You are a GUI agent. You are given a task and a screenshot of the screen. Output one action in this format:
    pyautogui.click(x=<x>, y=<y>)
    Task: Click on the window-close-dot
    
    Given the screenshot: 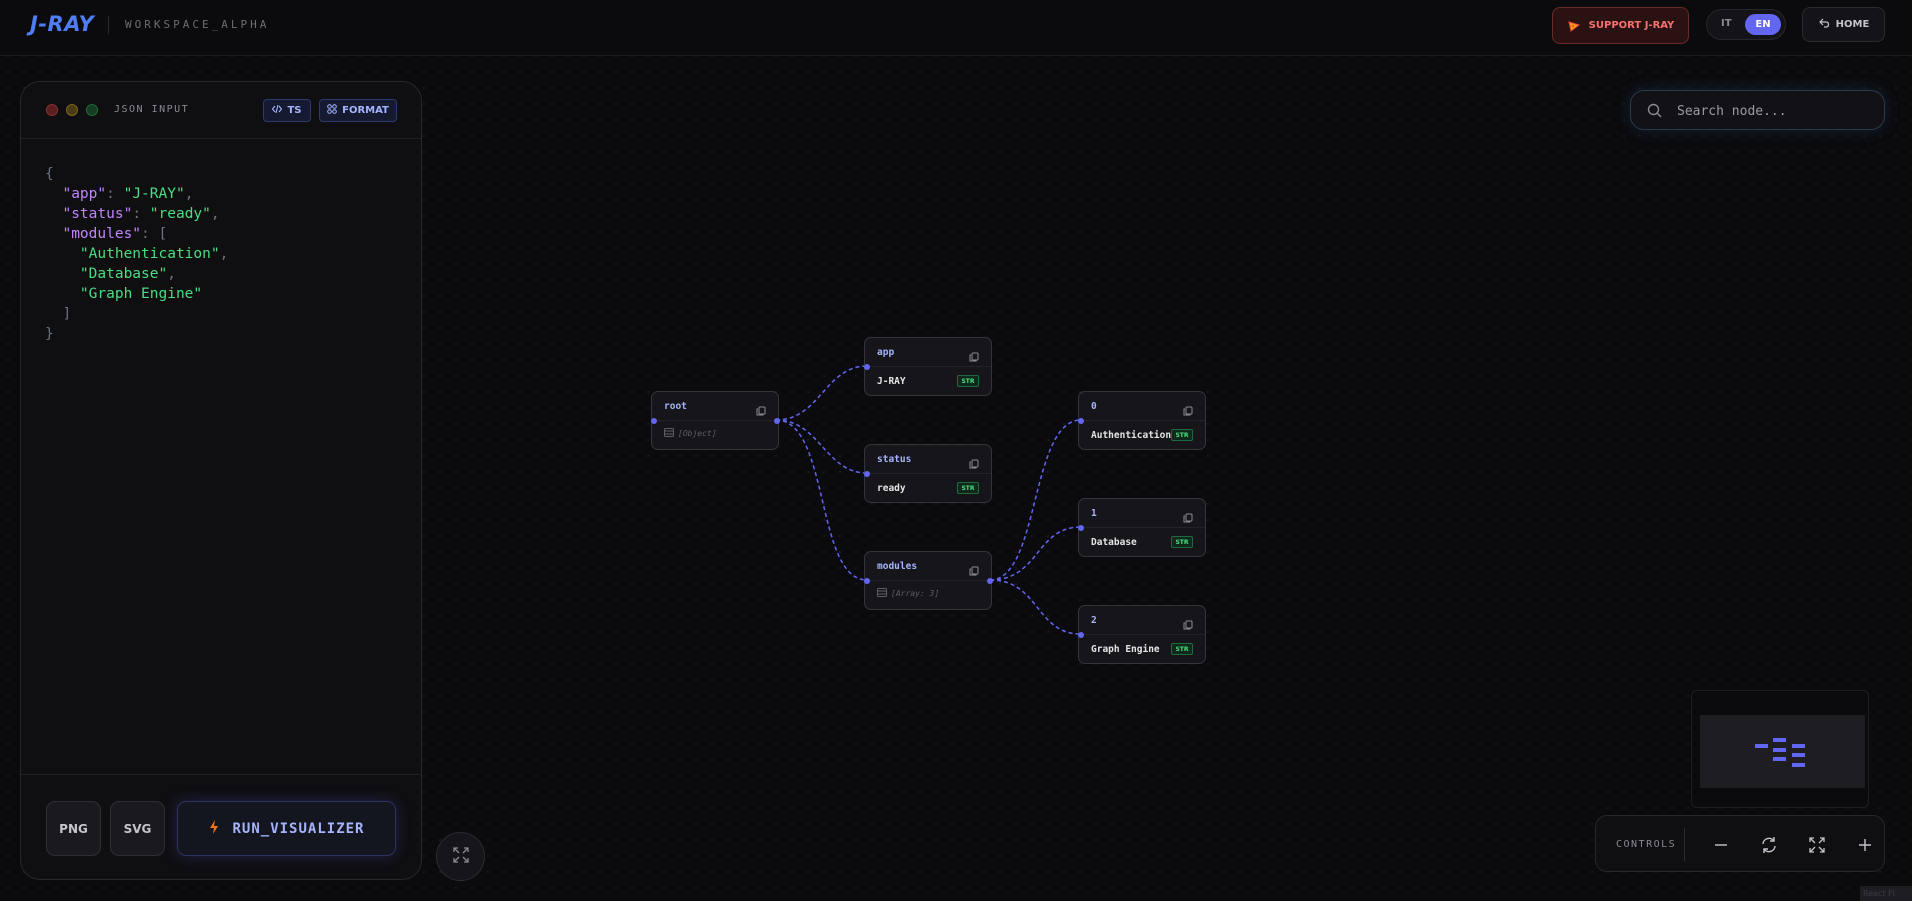 What is the action you would take?
    pyautogui.click(x=52, y=110)
    